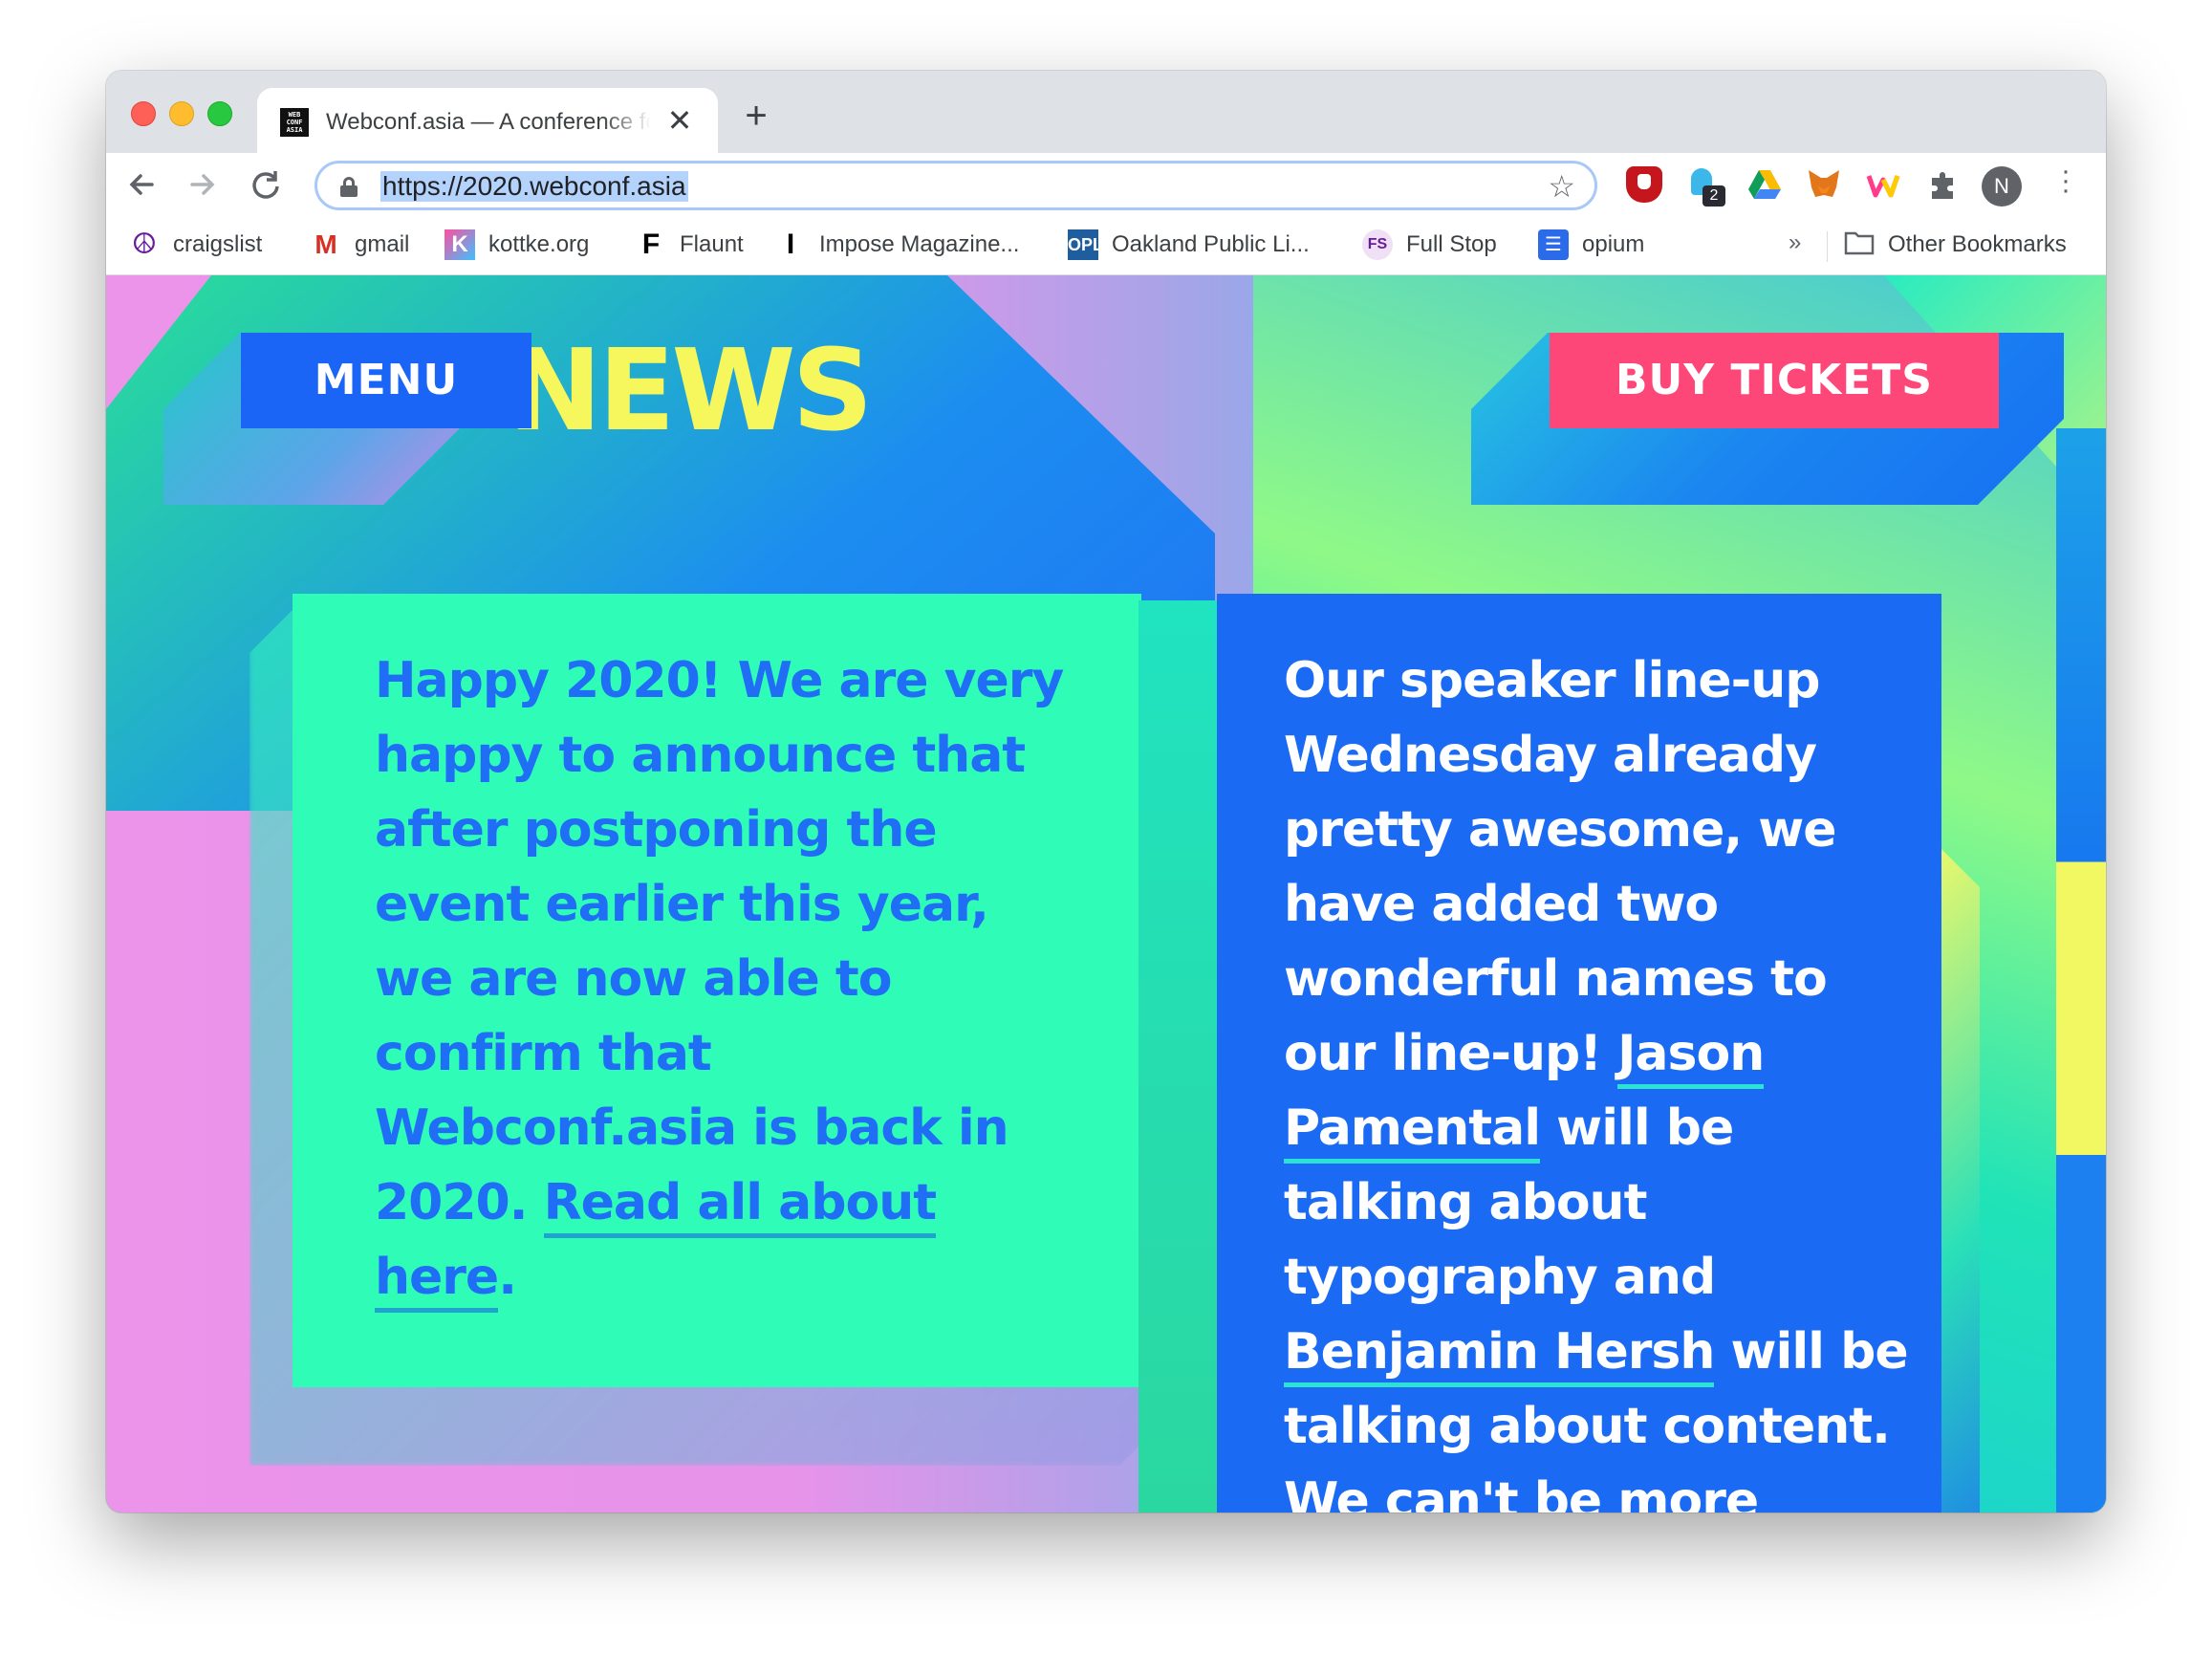  I want to click on bookmark-full-stop: FS Full Stop, so click(1430, 245).